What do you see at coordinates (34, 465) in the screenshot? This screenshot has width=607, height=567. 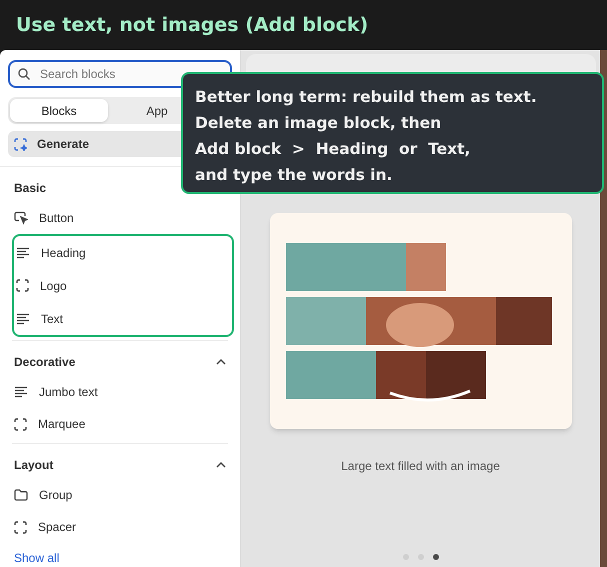 I see `section-title: Layout` at bounding box center [34, 465].